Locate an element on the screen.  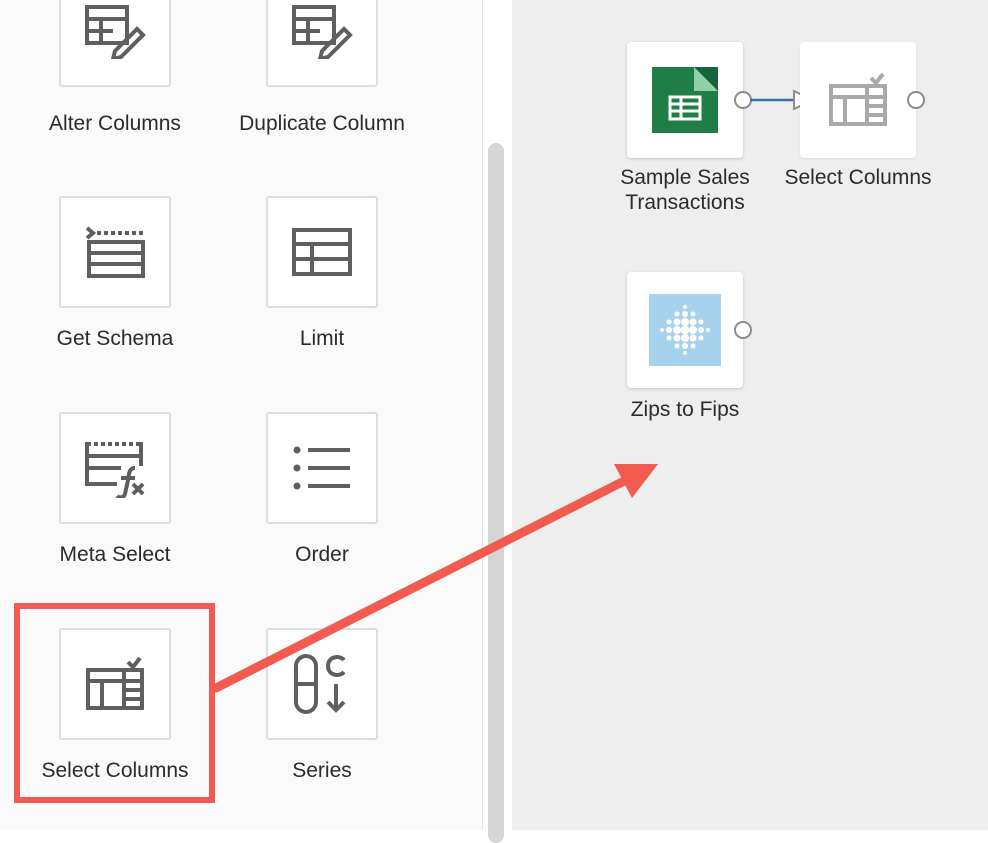
select-columns-highlight is located at coordinates (114, 703).